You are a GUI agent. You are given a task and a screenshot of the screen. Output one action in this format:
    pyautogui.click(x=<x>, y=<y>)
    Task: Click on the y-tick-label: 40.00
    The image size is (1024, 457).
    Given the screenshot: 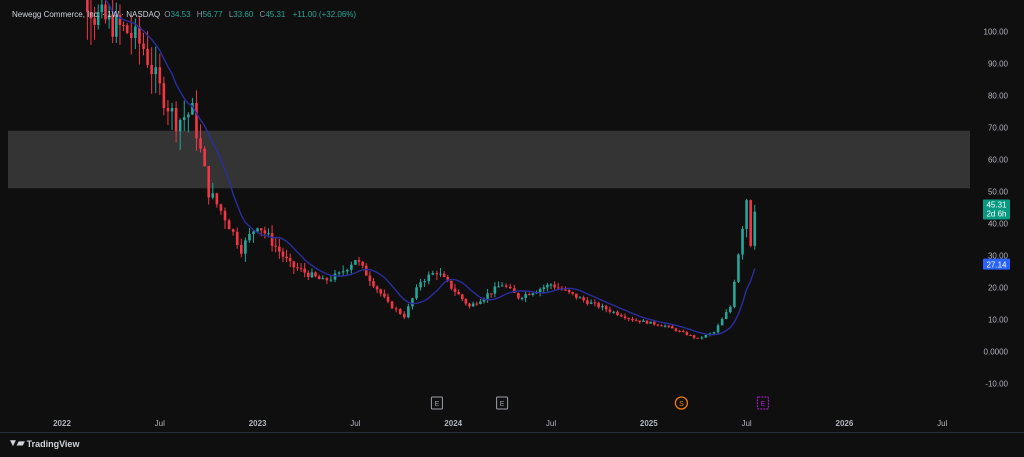 What is the action you would take?
    pyautogui.click(x=998, y=224)
    